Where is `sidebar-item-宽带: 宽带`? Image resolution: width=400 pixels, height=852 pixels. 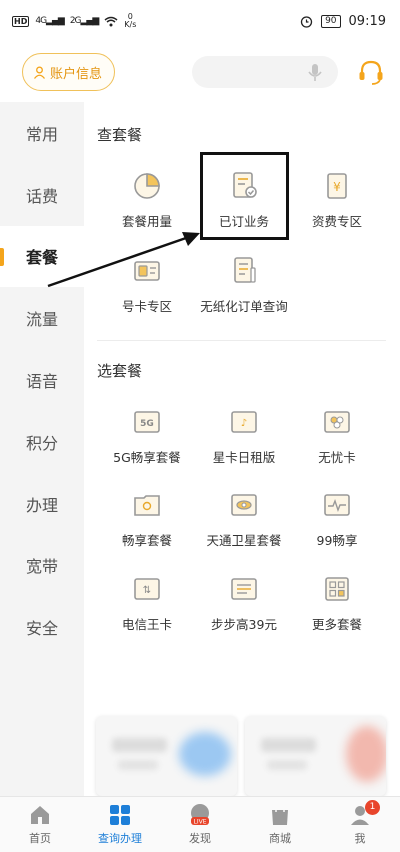 sidebar-item-宽带: 宽带 is located at coordinates (42, 566).